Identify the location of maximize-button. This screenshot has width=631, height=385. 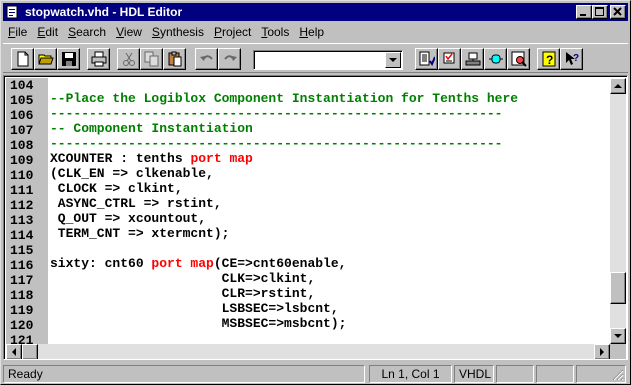
(600, 12).